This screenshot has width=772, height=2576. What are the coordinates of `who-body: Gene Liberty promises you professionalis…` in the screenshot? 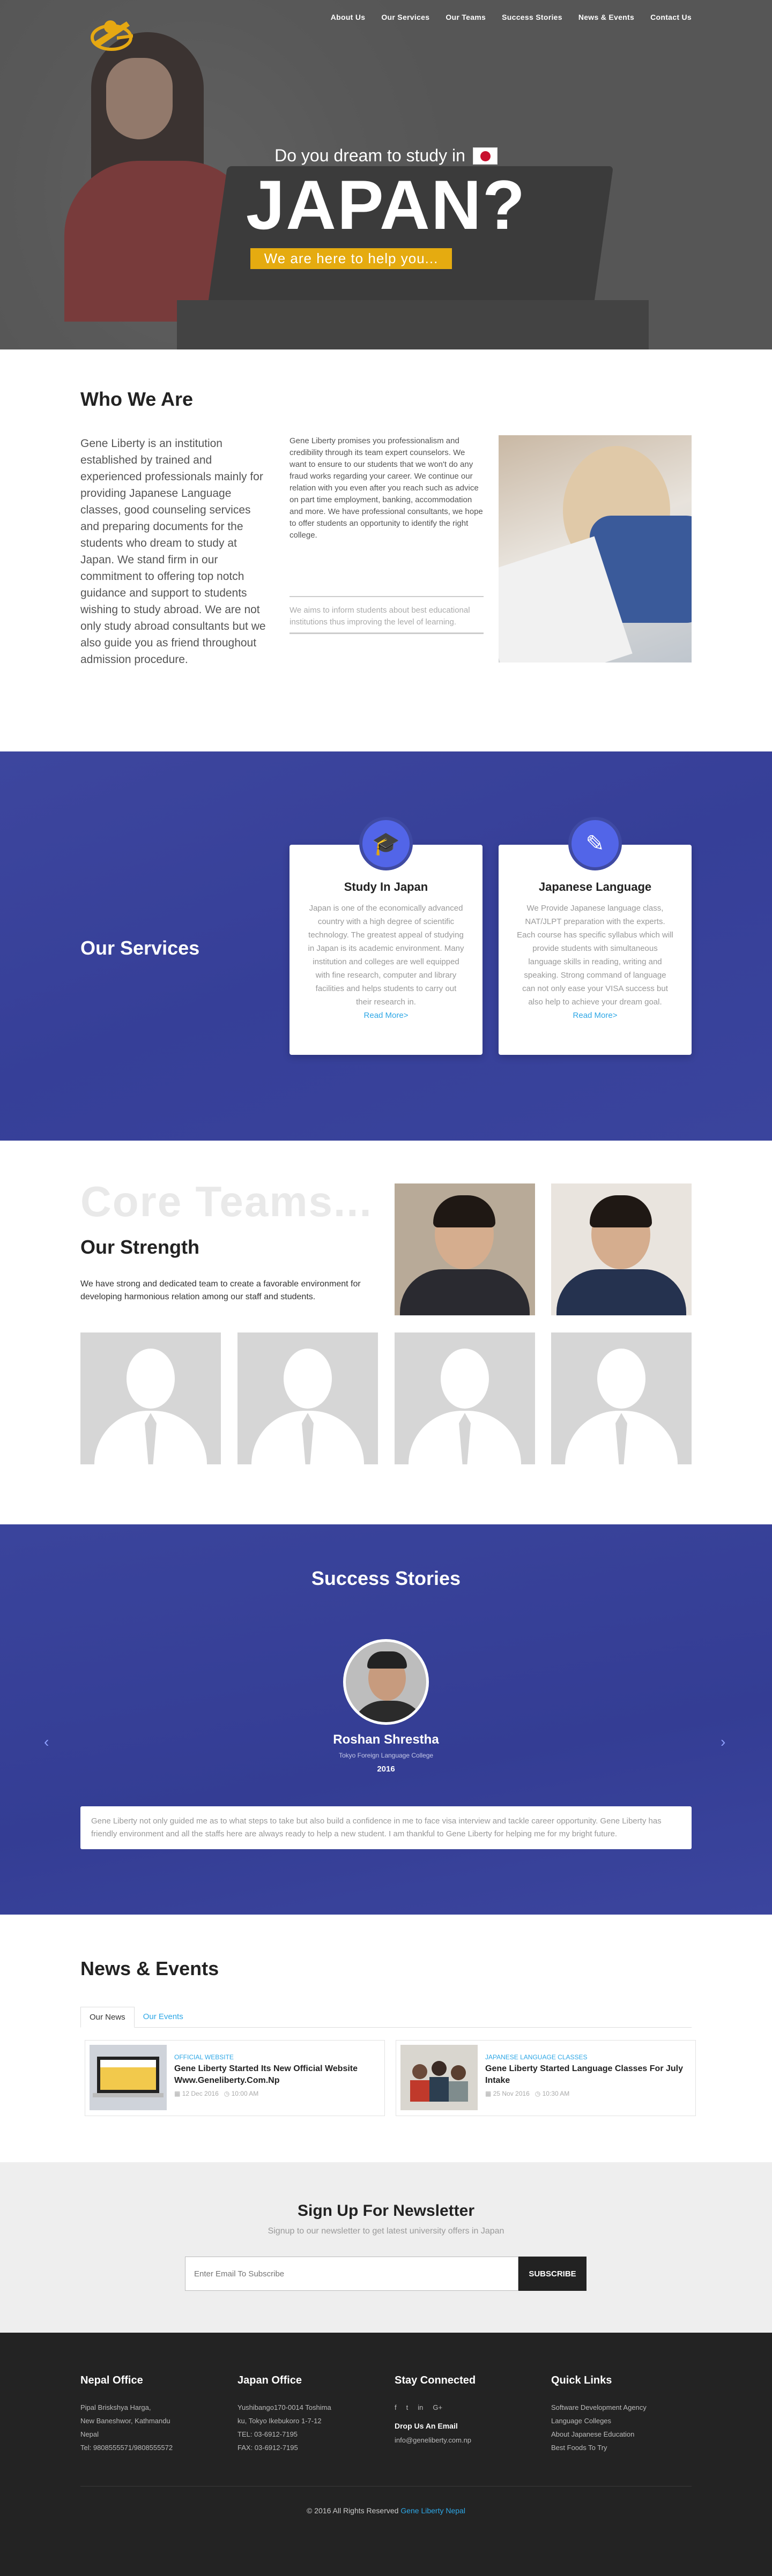 It's located at (386, 488).